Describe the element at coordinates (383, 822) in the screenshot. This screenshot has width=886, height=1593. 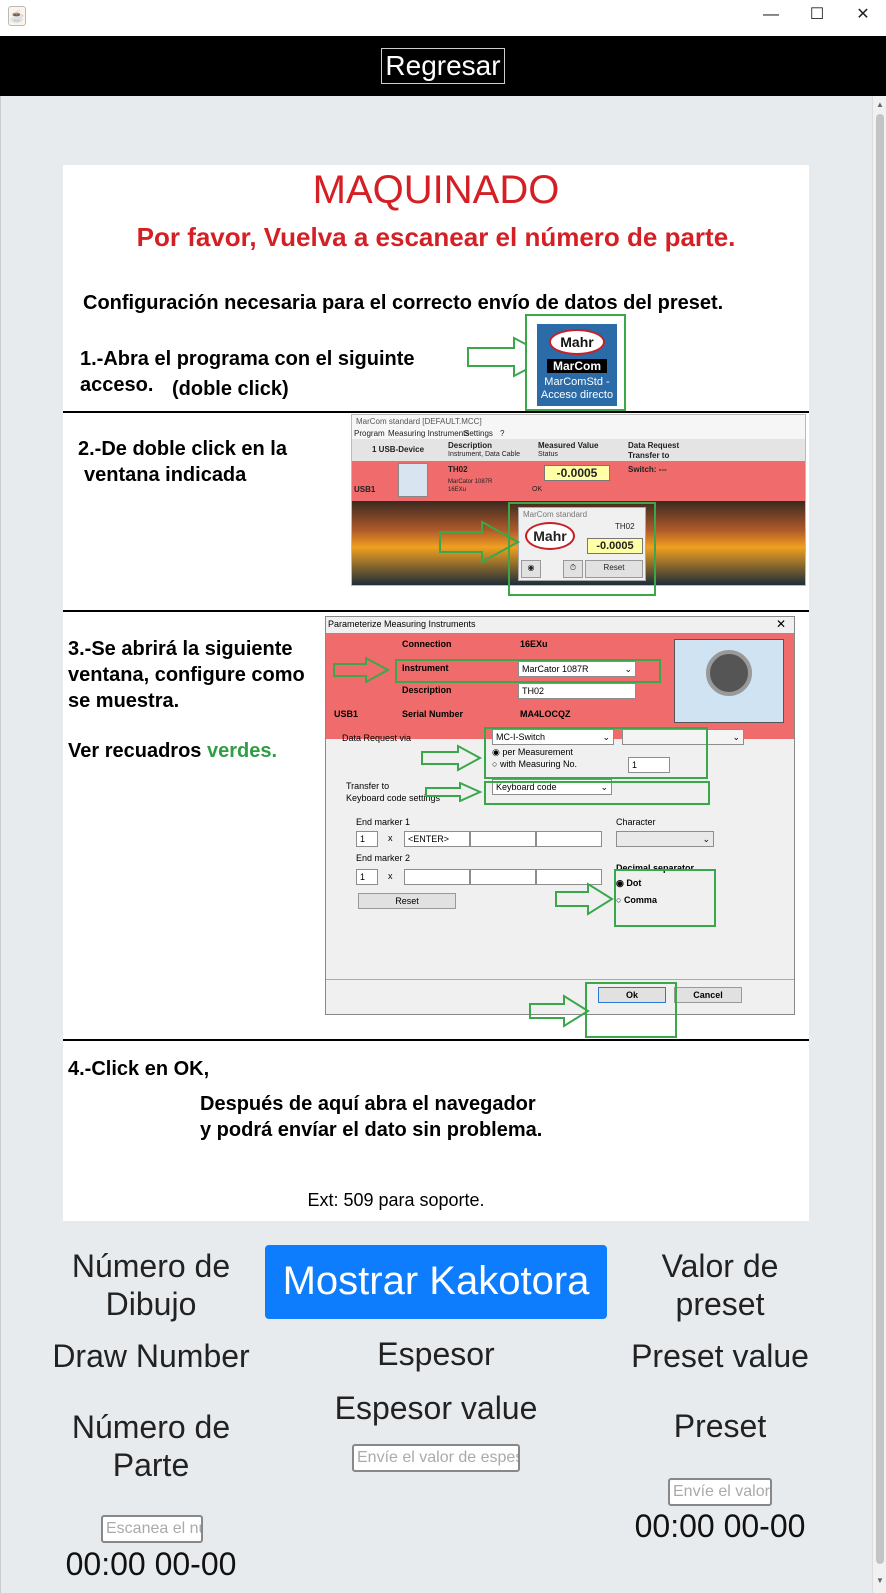
I see `ss3-end-marker1: End marker 1` at that location.